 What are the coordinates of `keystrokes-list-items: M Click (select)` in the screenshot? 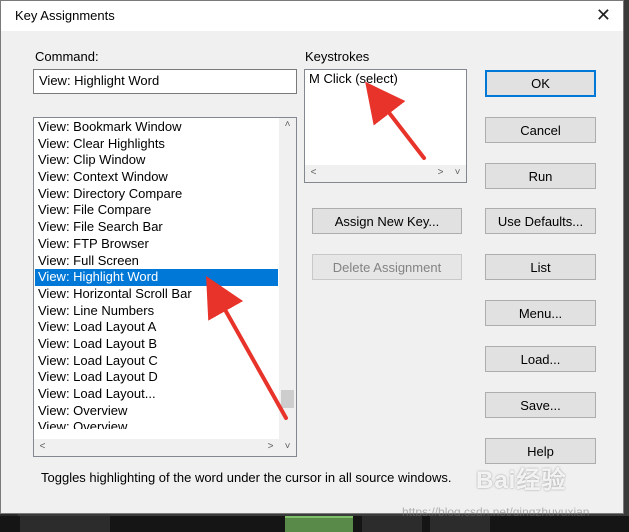 It's located at (385, 117).